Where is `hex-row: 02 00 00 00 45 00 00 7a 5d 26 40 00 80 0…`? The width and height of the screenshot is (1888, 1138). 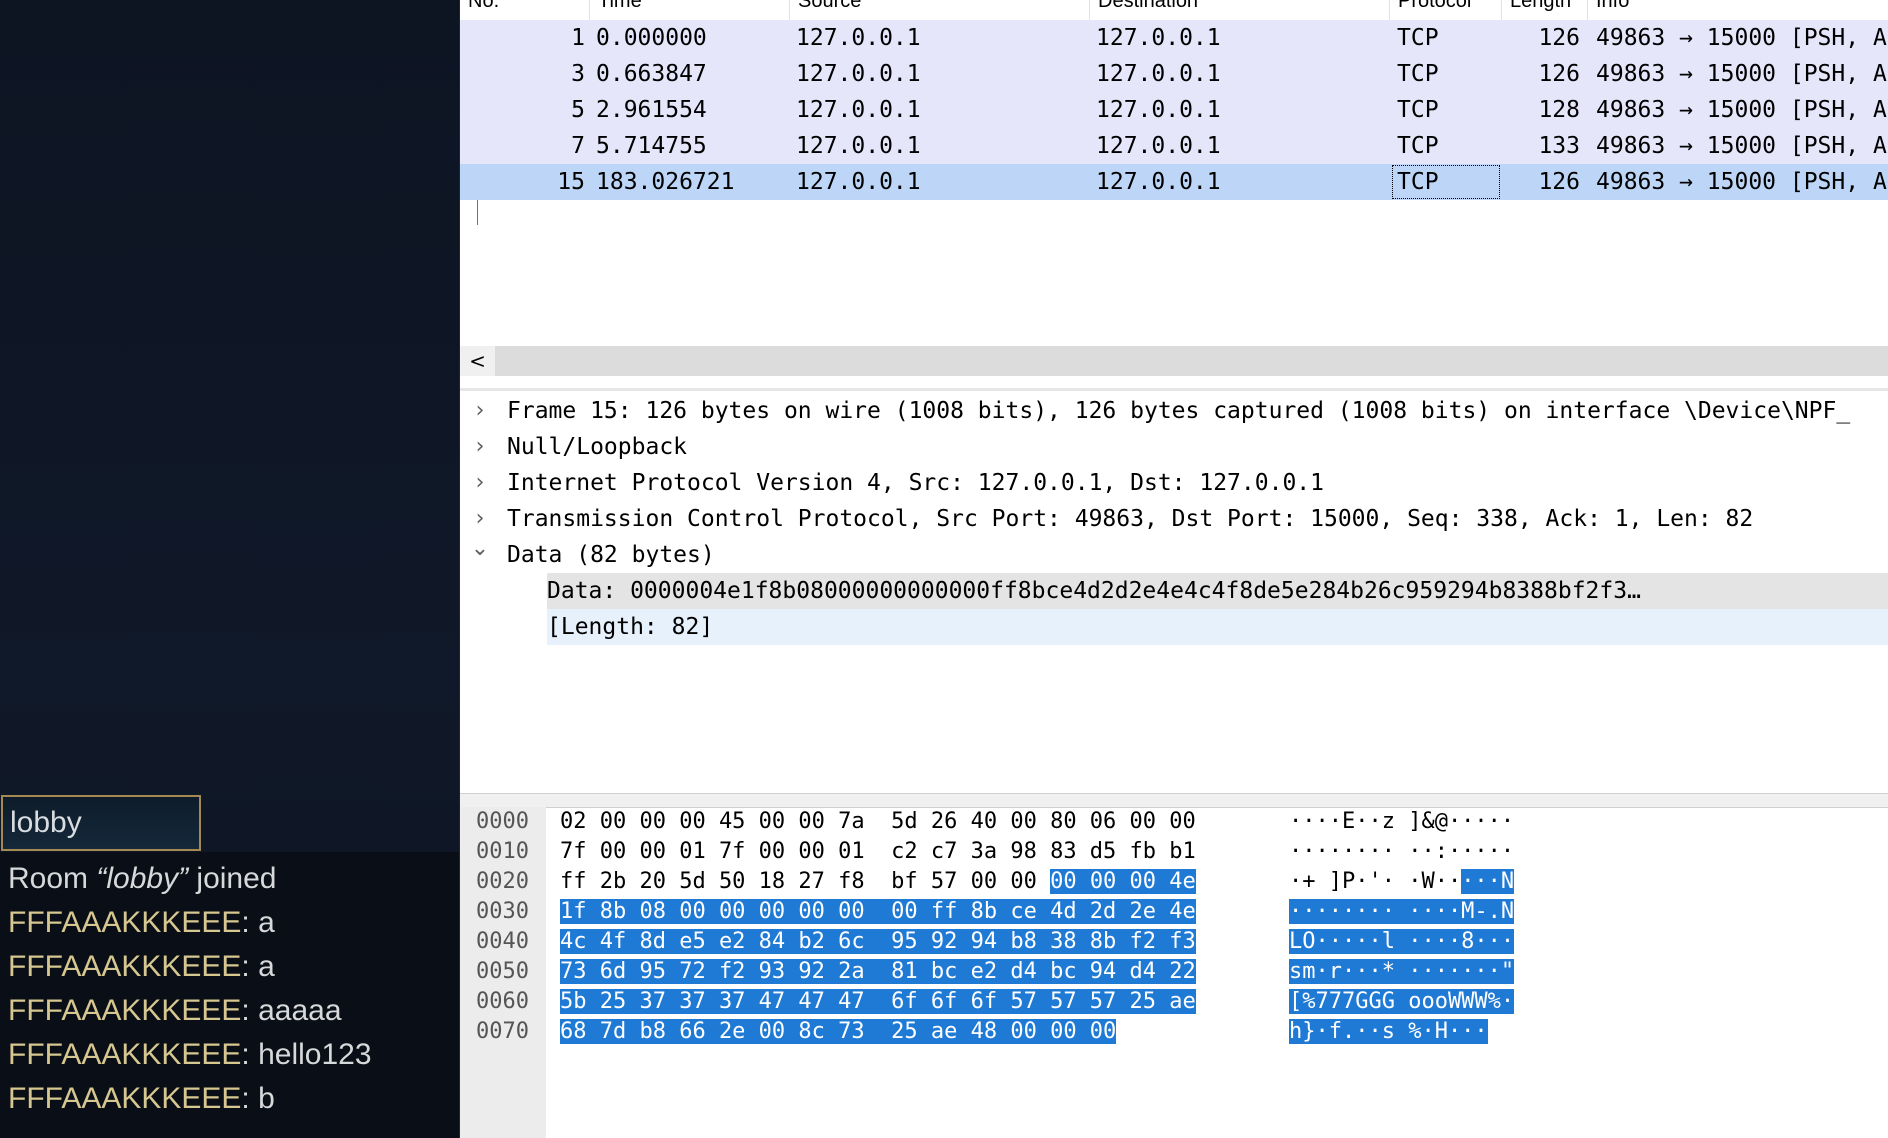 hex-row: 02 00 00 00 45 00 00 7a 5d 26 40 00 80 0… is located at coordinates (878, 822).